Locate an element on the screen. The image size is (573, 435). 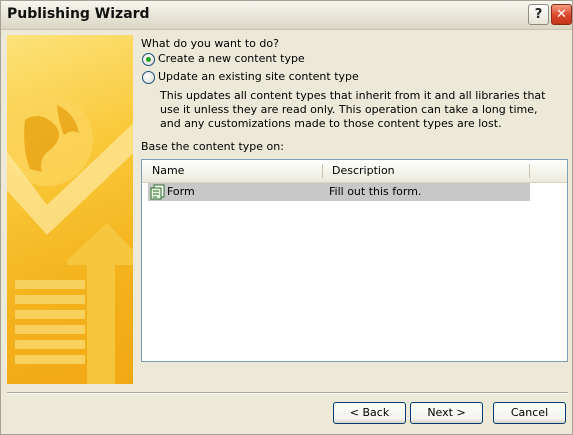
option-create-new-label: Create a new content type is located at coordinates (231, 58).